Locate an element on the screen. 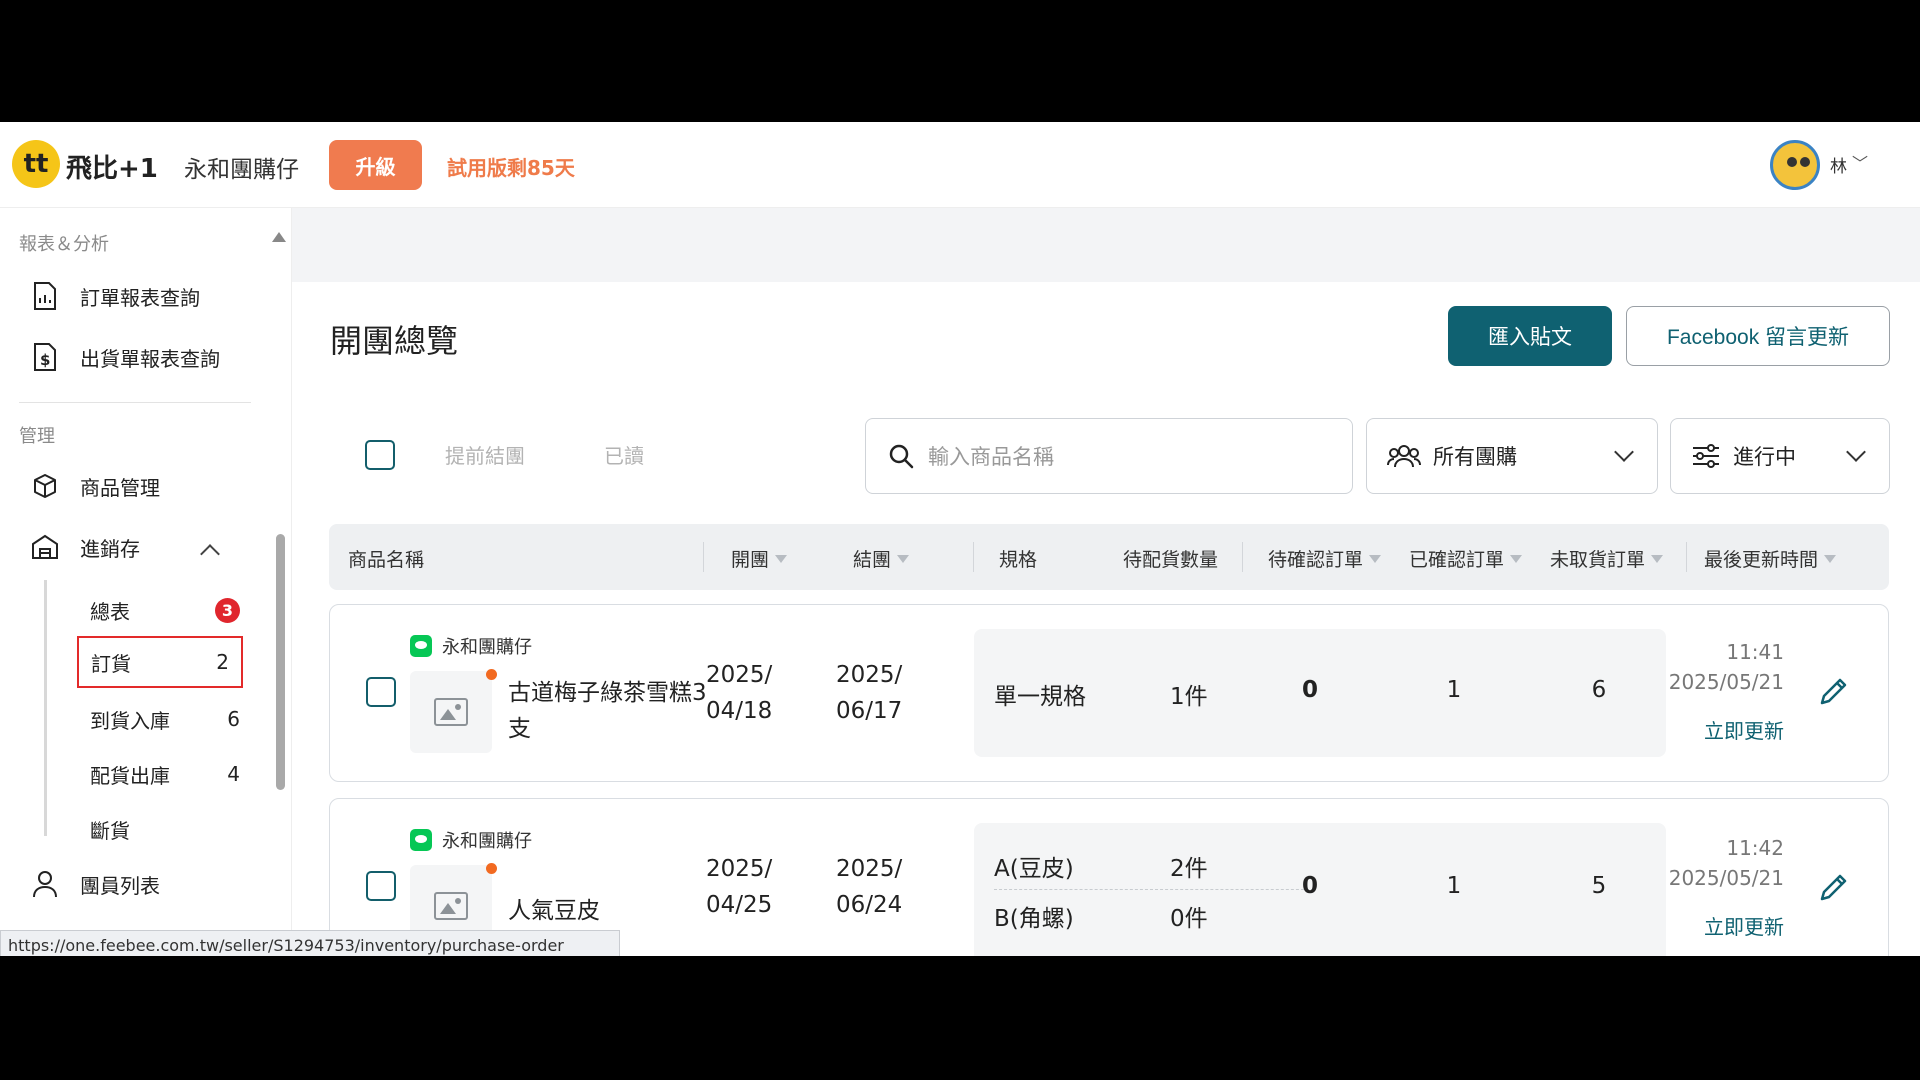 The image size is (1920, 1080). sidebar-item-order-report: 訂單報表查詢 is located at coordinates (115, 296).